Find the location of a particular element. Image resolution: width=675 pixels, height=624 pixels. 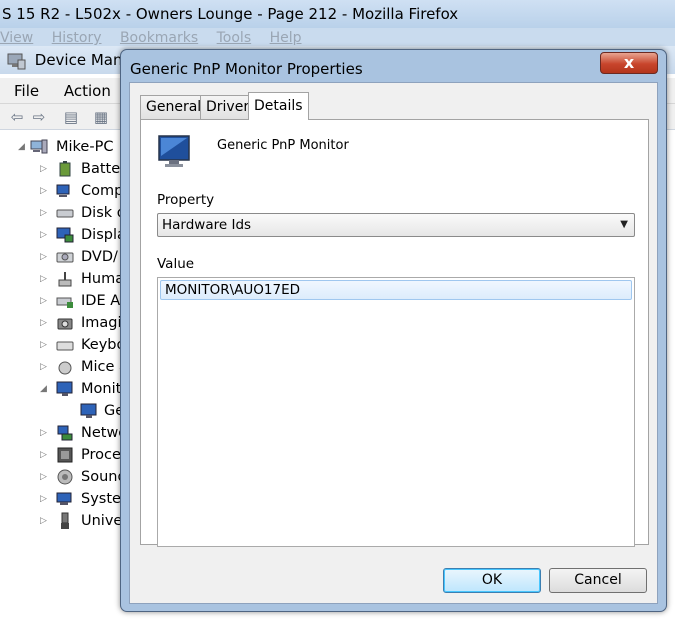

tree-item-ide-controllers: ▷ IDE A is located at coordinates (62, 301).